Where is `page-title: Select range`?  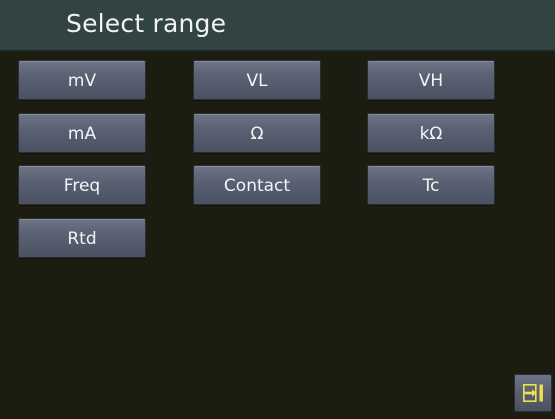 page-title: Select range is located at coordinates (146, 23).